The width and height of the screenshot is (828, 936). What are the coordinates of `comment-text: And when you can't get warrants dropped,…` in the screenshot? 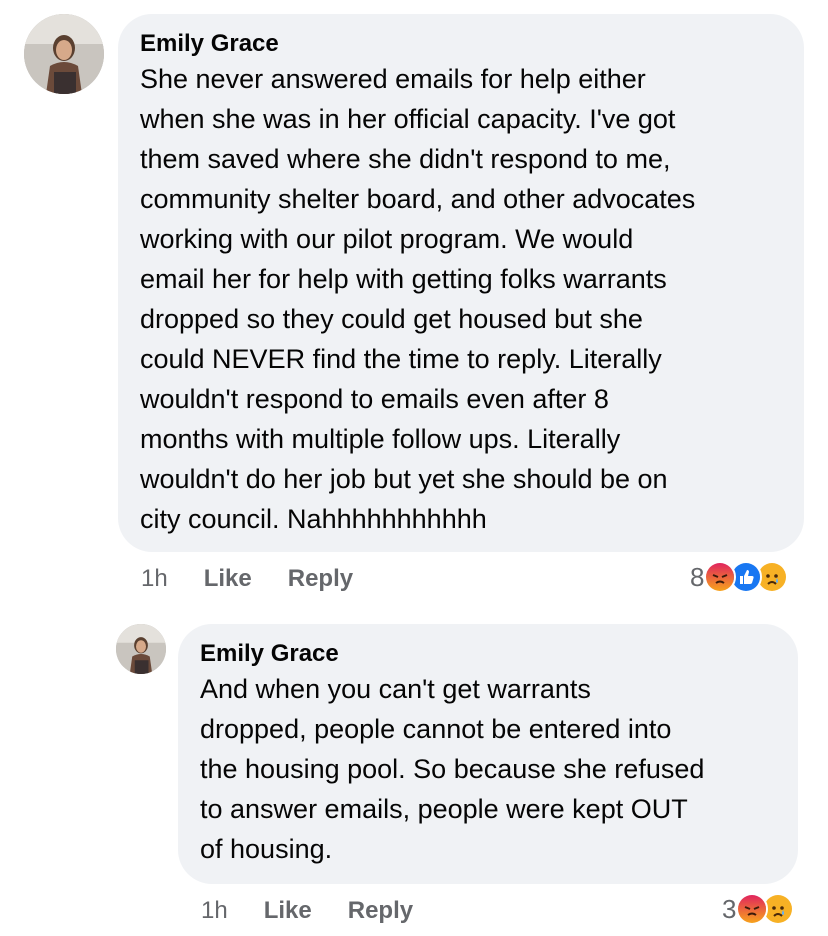 It's located at (452, 769).